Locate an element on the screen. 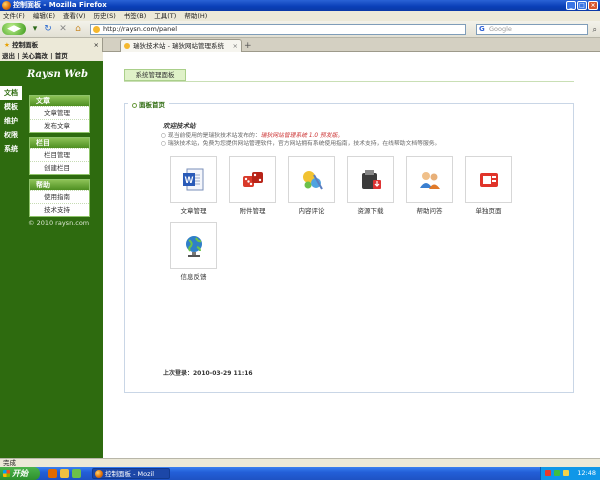 The height and width of the screenshot is (480, 600). tile-help-qa is located at coordinates (429, 179).